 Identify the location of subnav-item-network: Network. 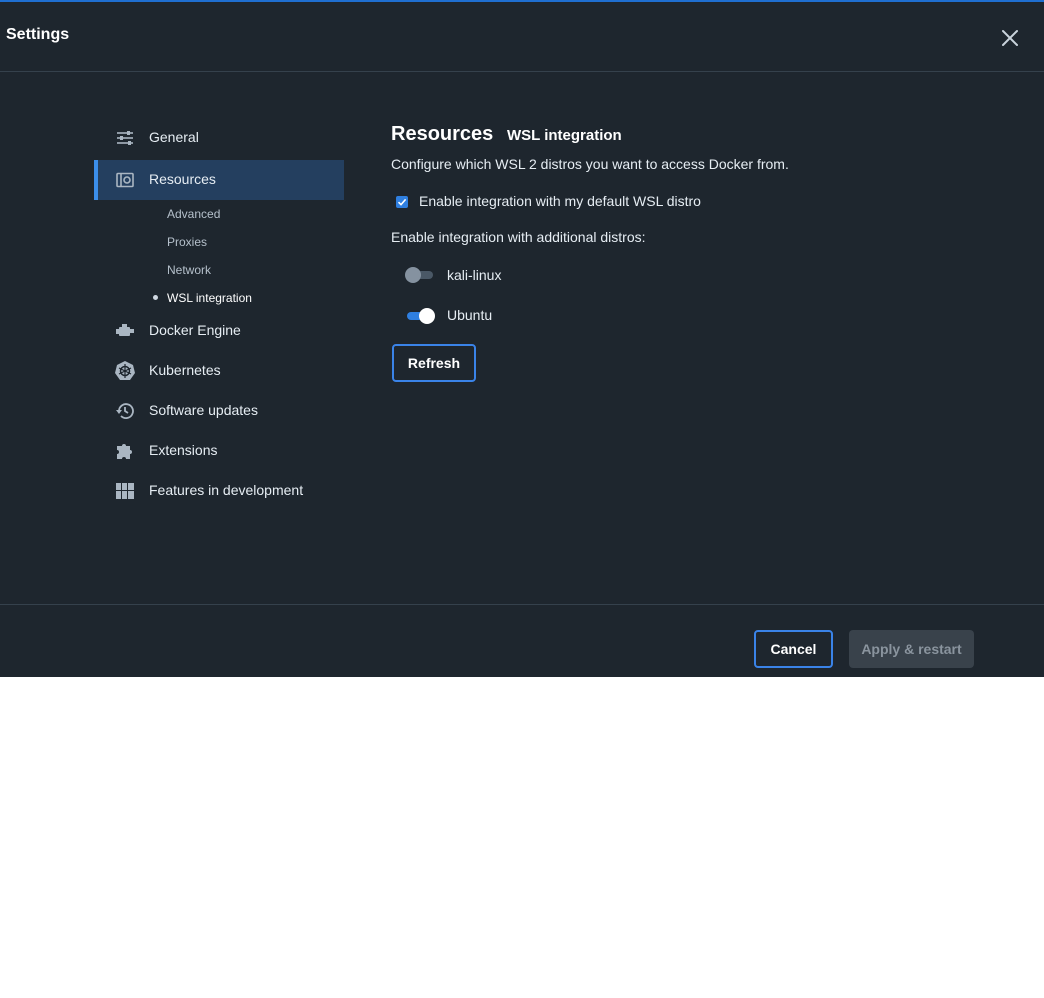
(189, 270).